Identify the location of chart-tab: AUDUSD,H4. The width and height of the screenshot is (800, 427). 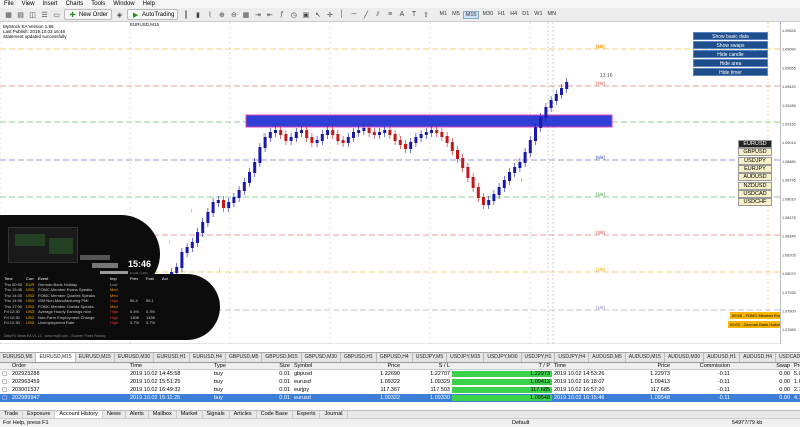
(758, 357).